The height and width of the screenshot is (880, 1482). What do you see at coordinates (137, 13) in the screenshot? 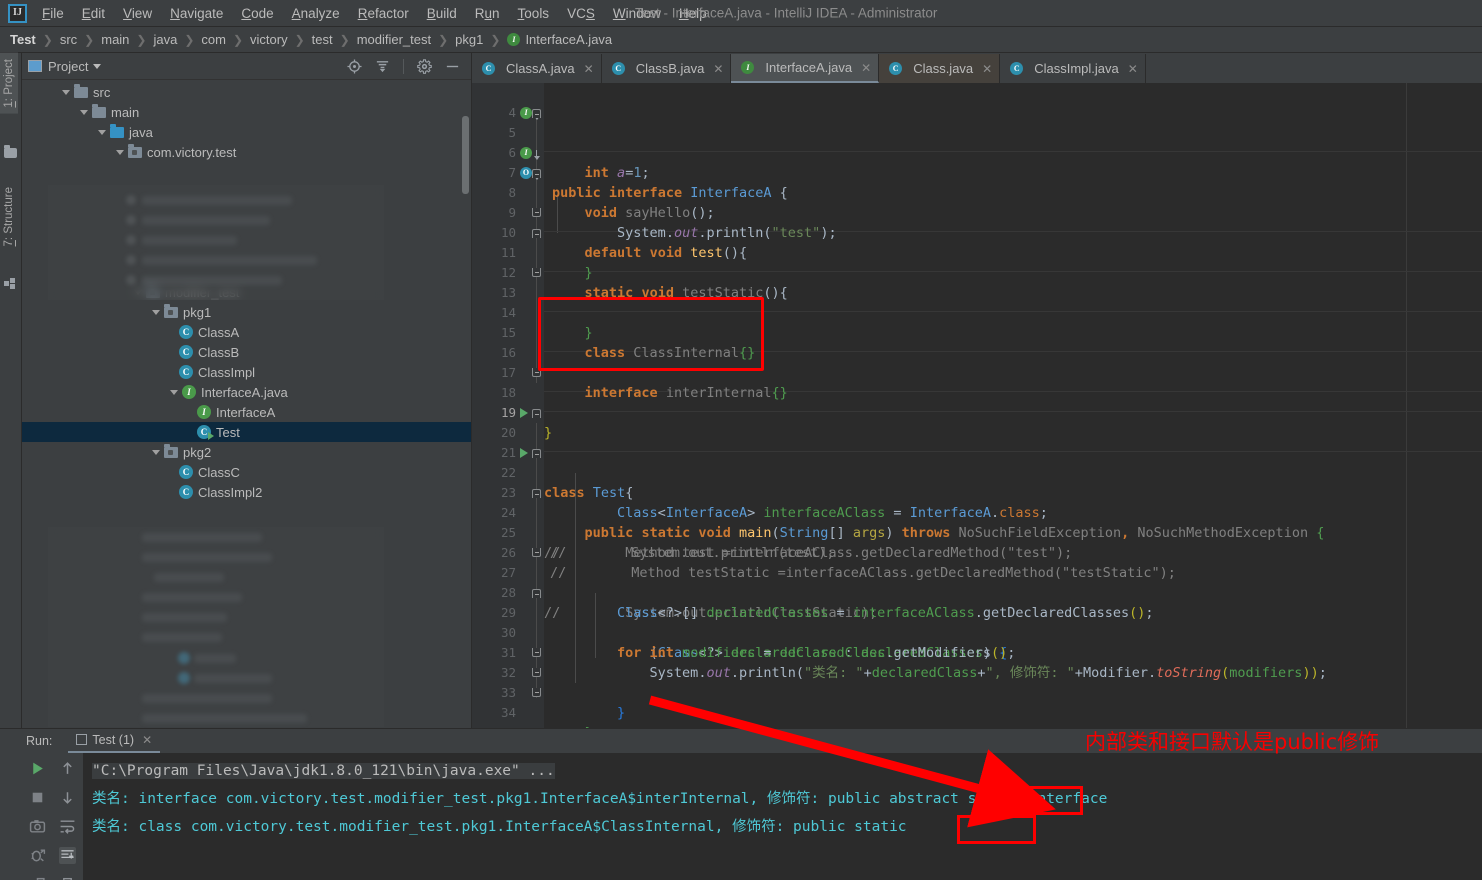
I see `menu-view: View` at bounding box center [137, 13].